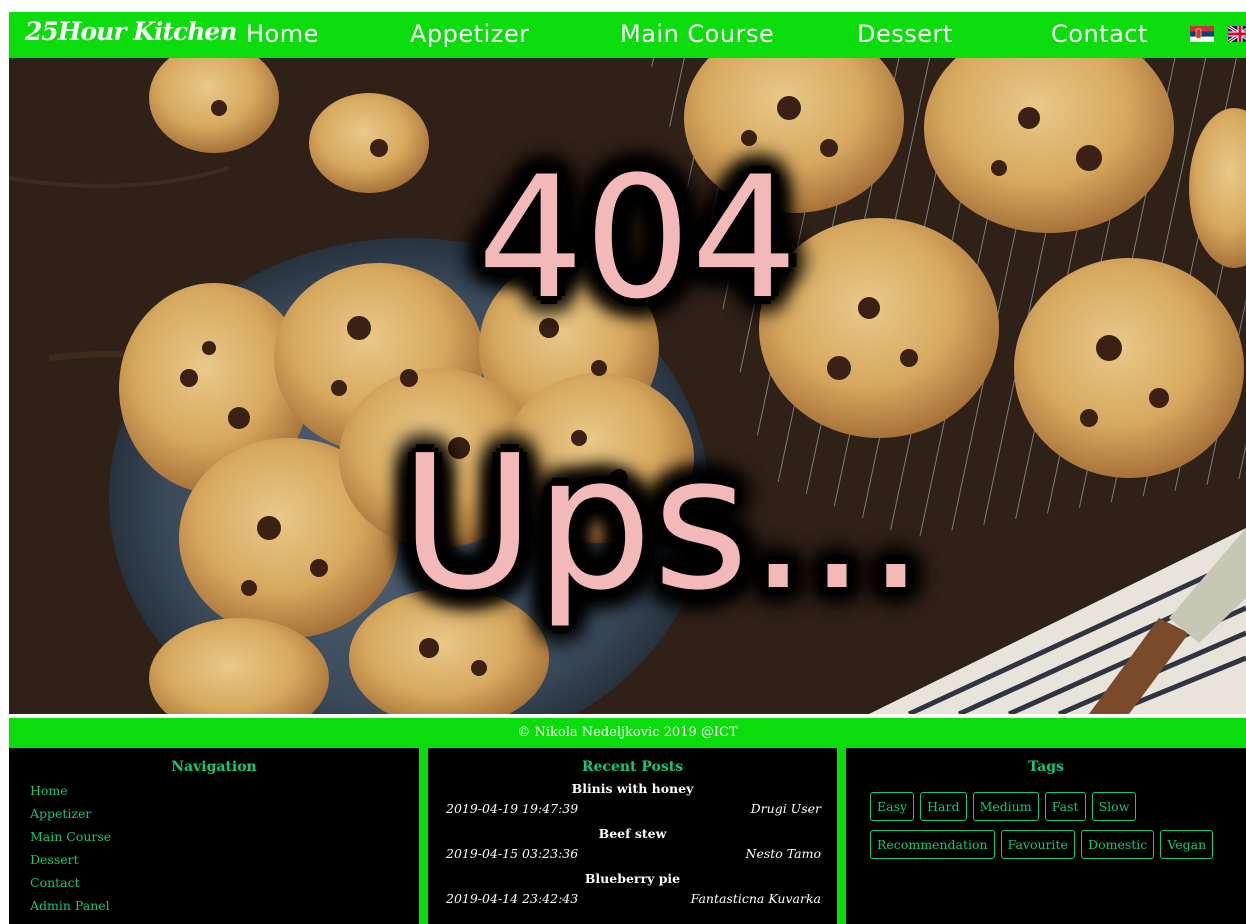 The width and height of the screenshot is (1246, 924). Describe the element at coordinates (512, 853) in the screenshot. I see `post-date: 2019-04-15 03:23:36` at that location.